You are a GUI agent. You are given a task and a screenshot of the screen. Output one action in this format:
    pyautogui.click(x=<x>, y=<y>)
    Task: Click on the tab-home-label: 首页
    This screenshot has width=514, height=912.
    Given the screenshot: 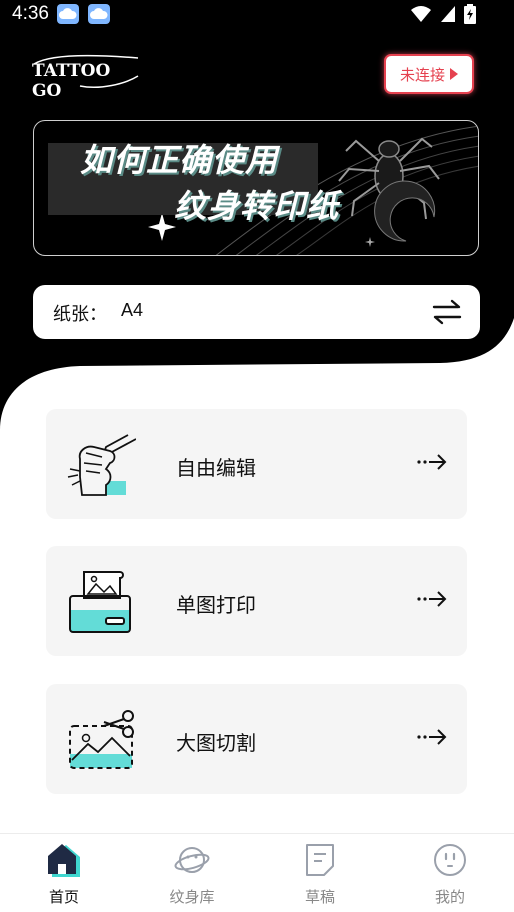 What is the action you would take?
    pyautogui.click(x=63, y=897)
    